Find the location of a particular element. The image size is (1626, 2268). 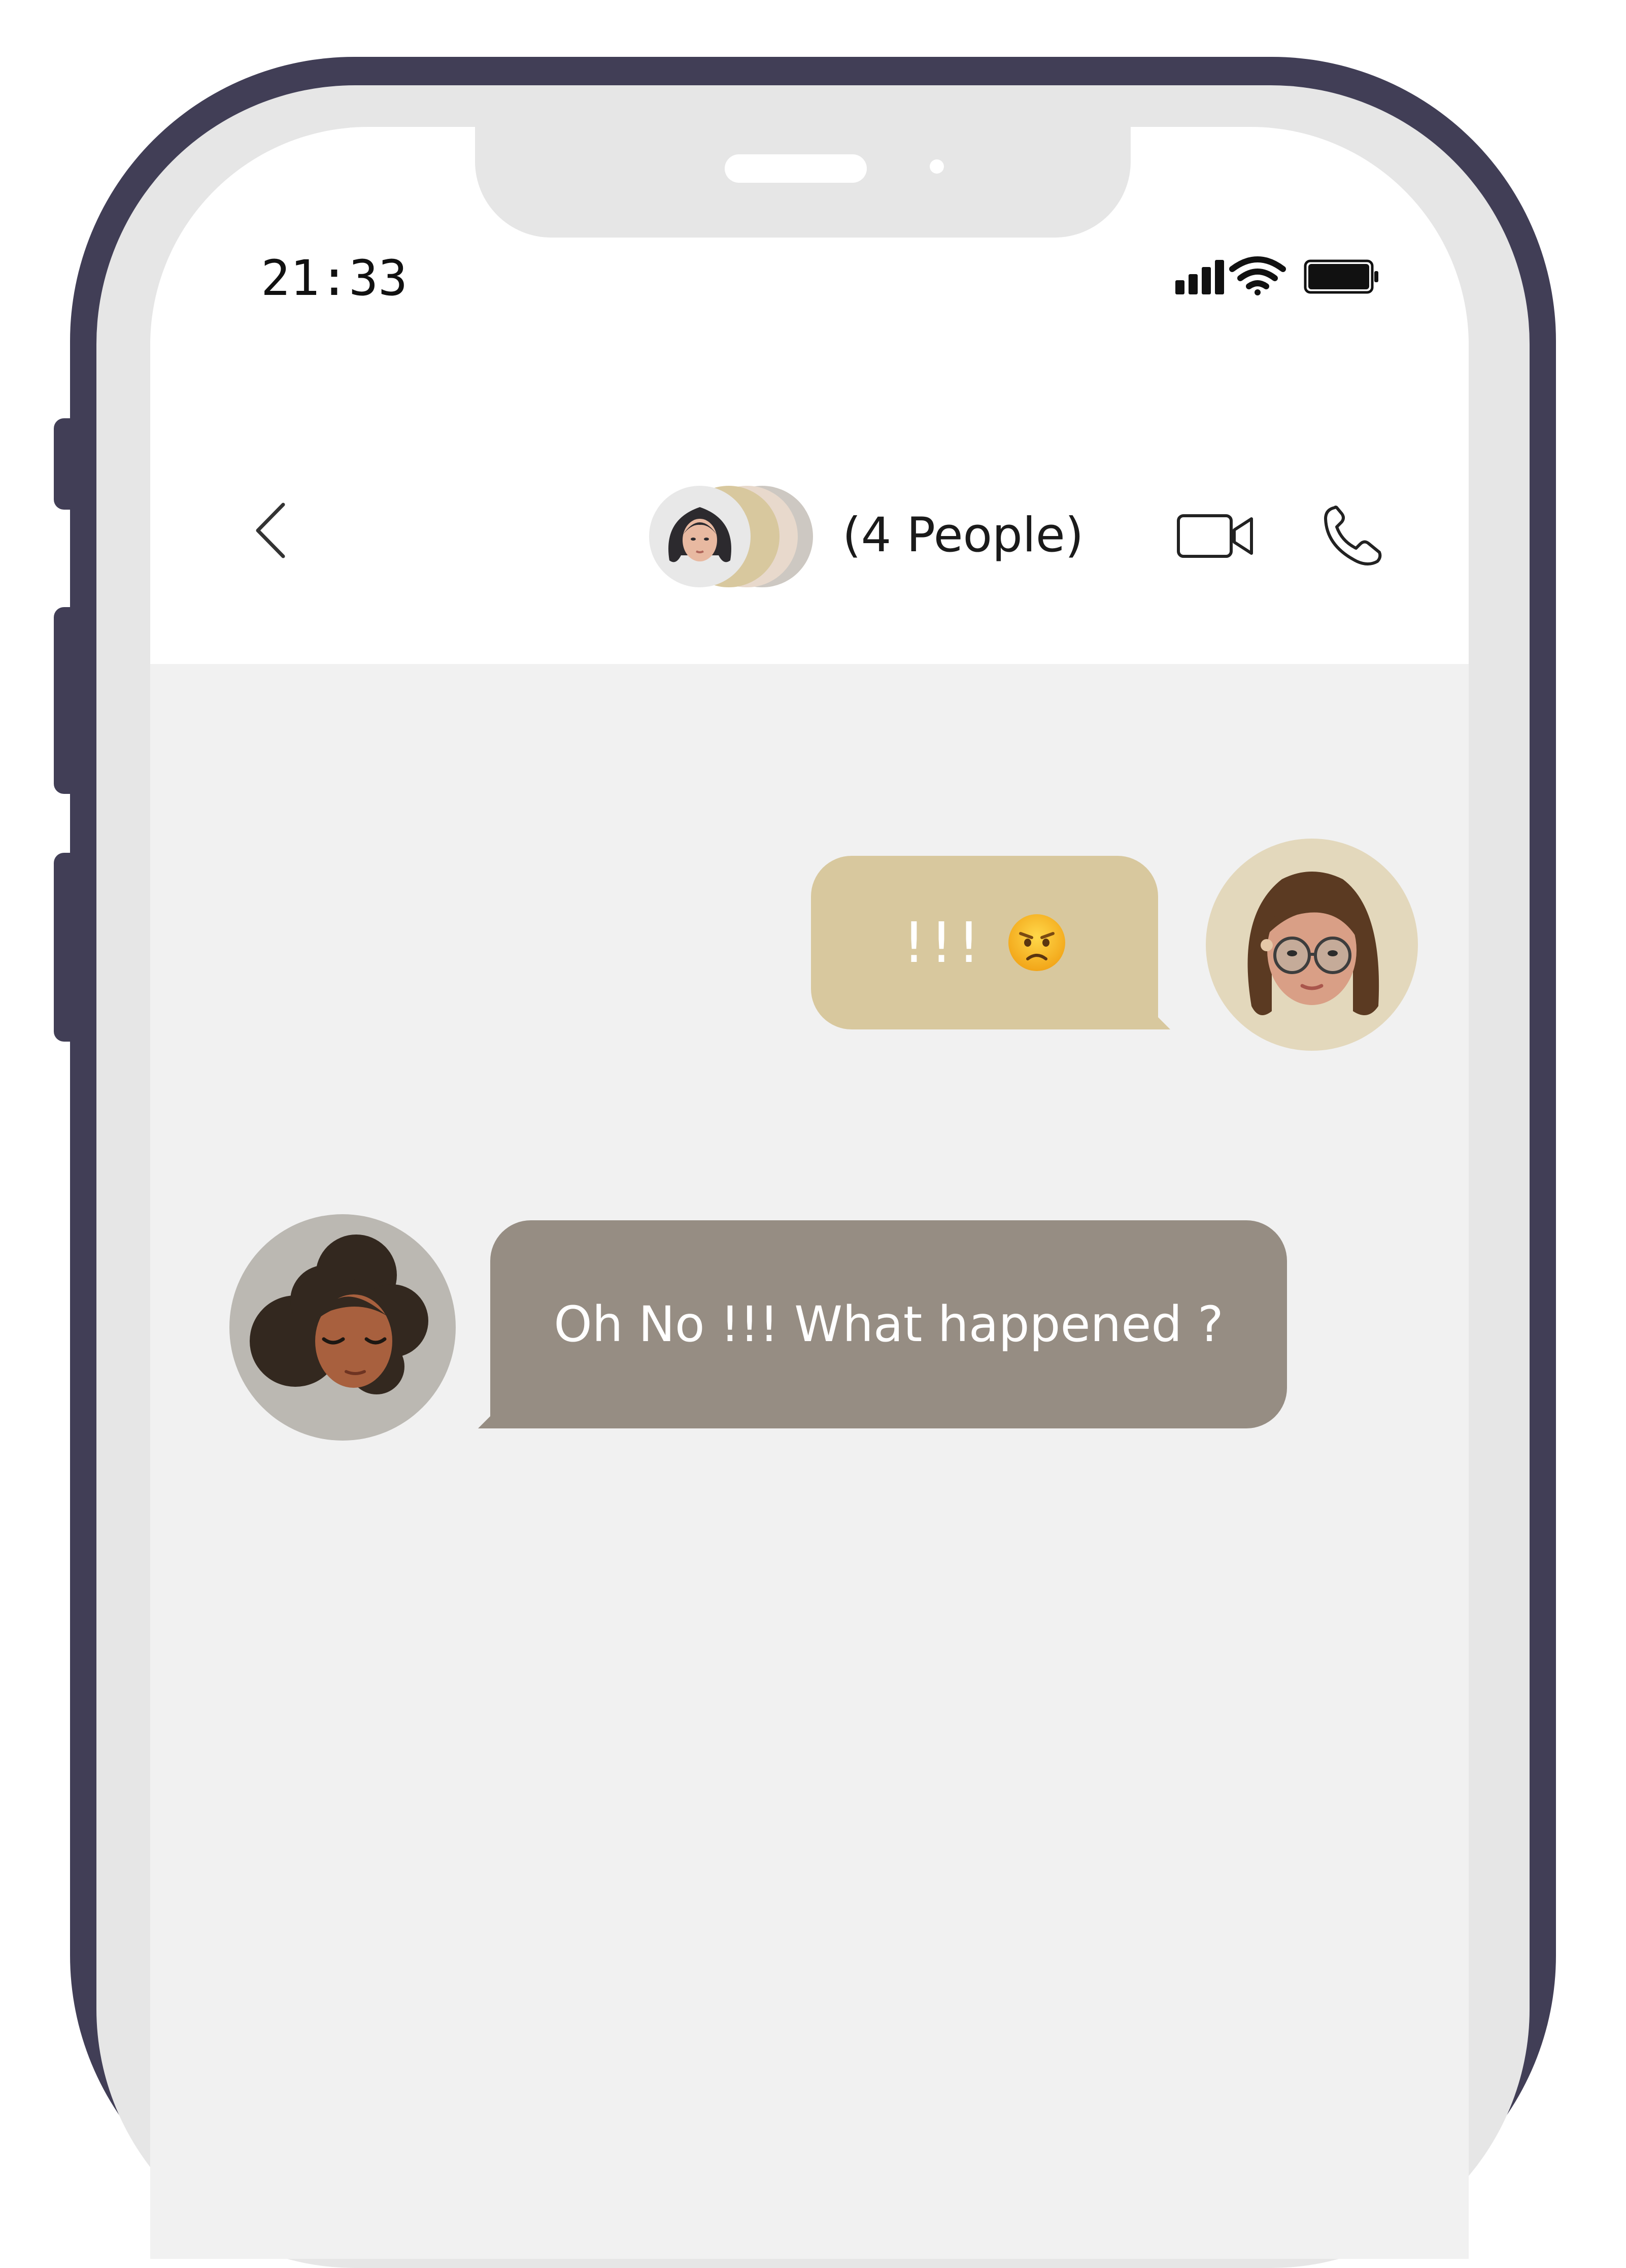

group-avatar-main is located at coordinates (700, 536).